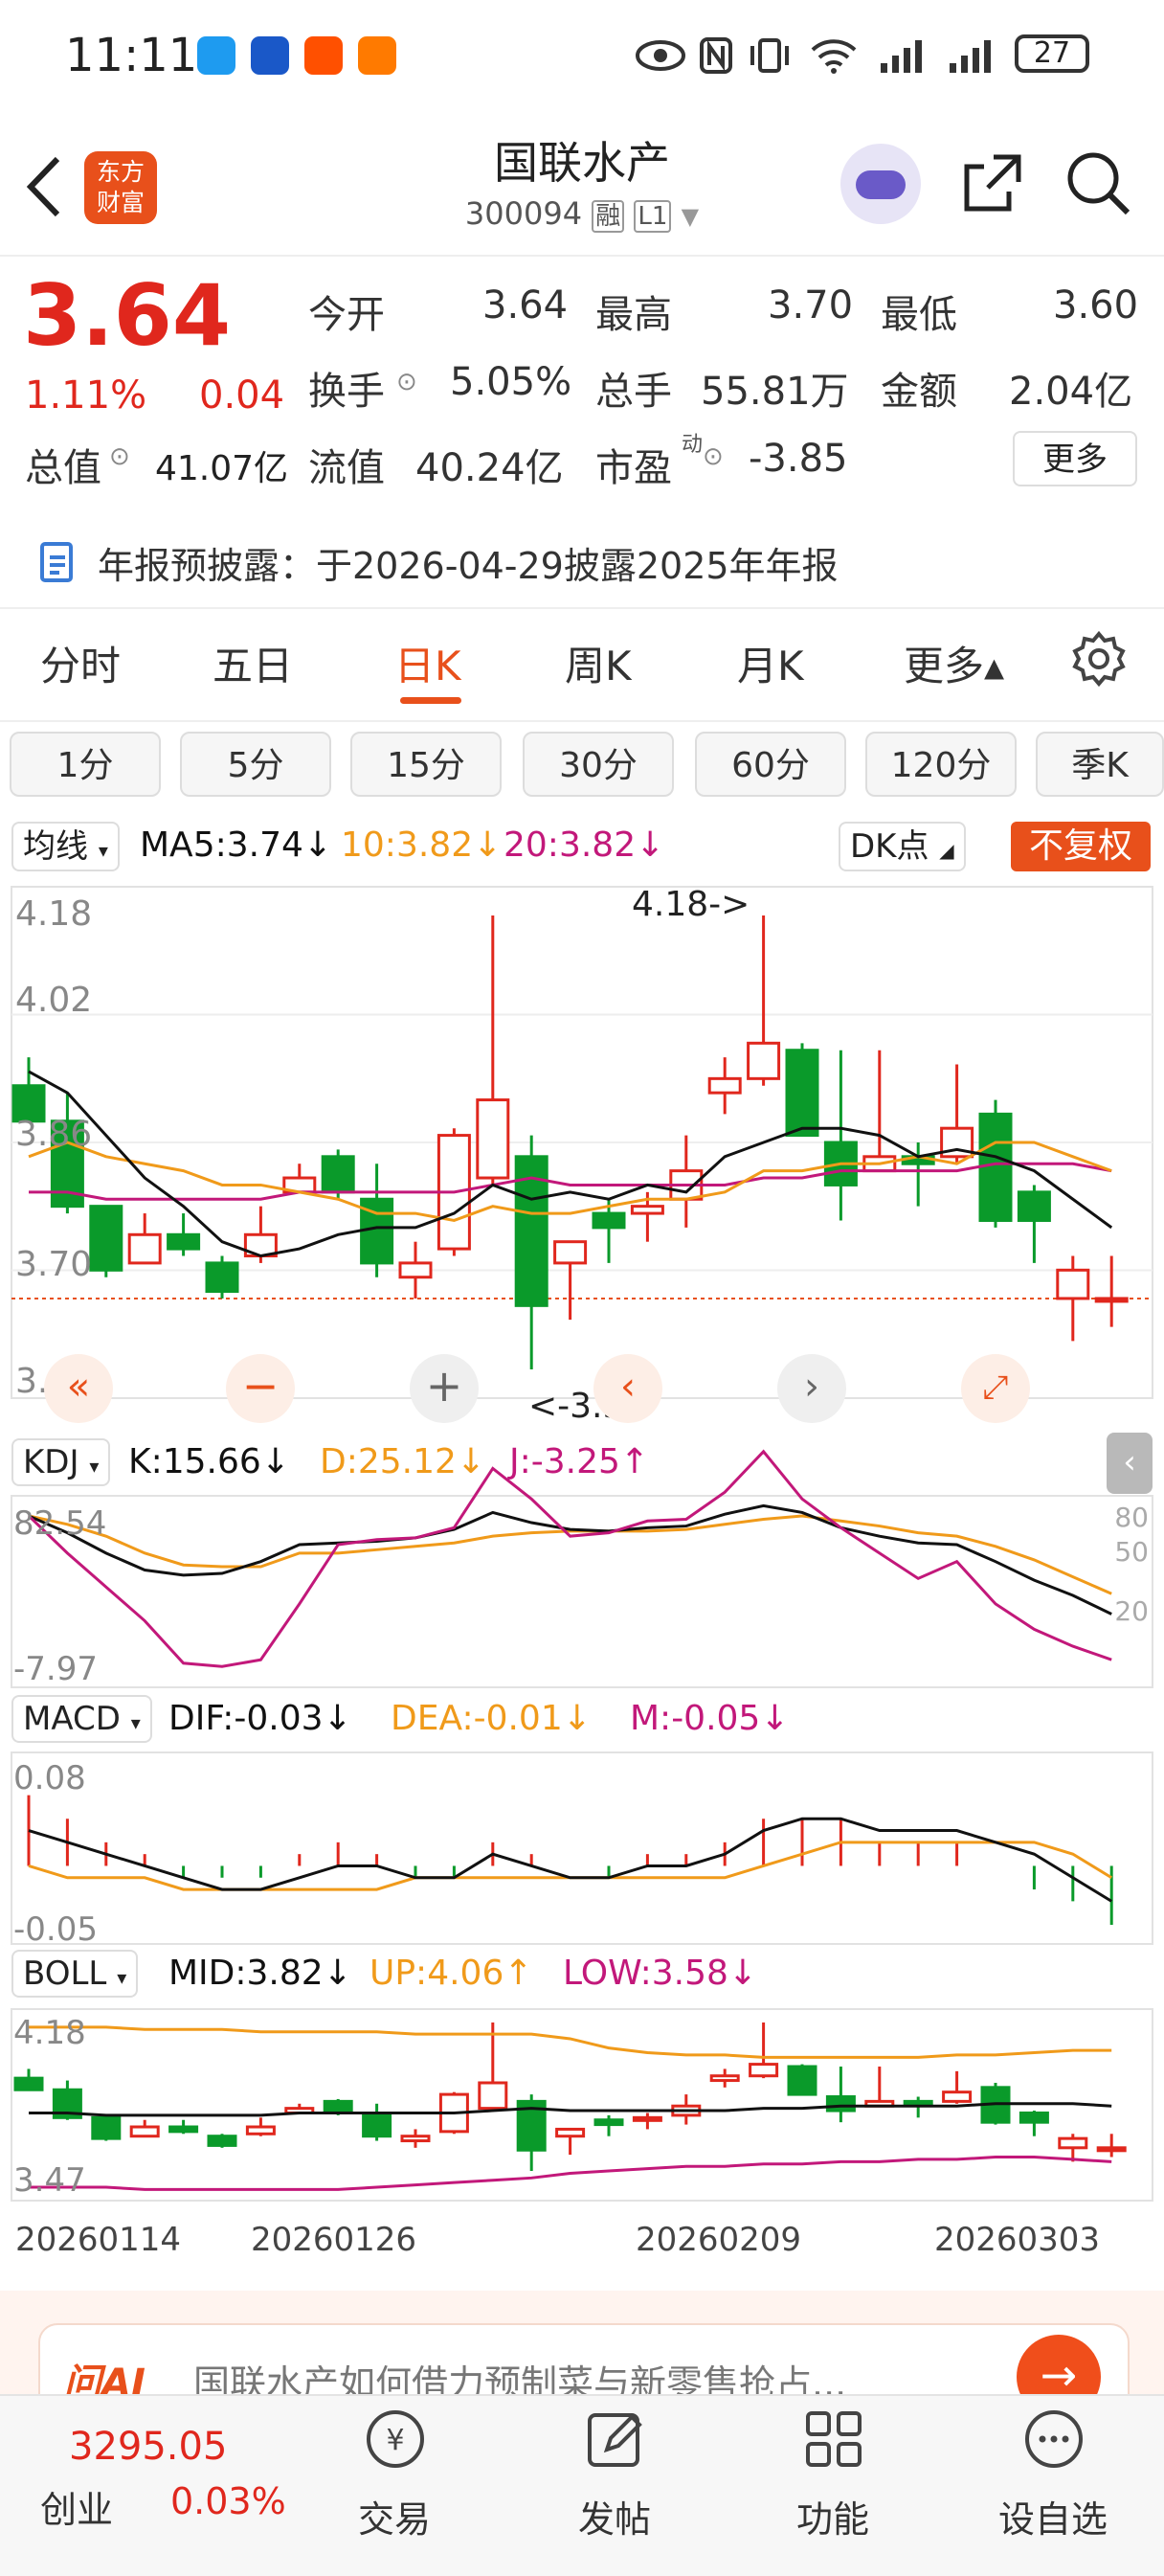 The image size is (1164, 2576). Describe the element at coordinates (901, 56) in the screenshot. I see `signal-icon` at that location.